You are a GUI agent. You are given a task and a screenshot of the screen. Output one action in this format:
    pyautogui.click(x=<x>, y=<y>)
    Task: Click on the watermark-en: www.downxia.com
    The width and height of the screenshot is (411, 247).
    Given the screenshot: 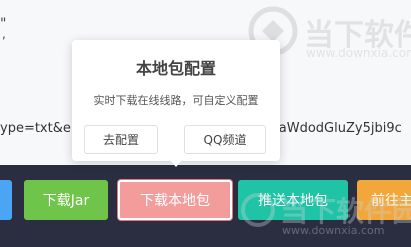 What is the action you would take?
    pyautogui.click(x=358, y=53)
    